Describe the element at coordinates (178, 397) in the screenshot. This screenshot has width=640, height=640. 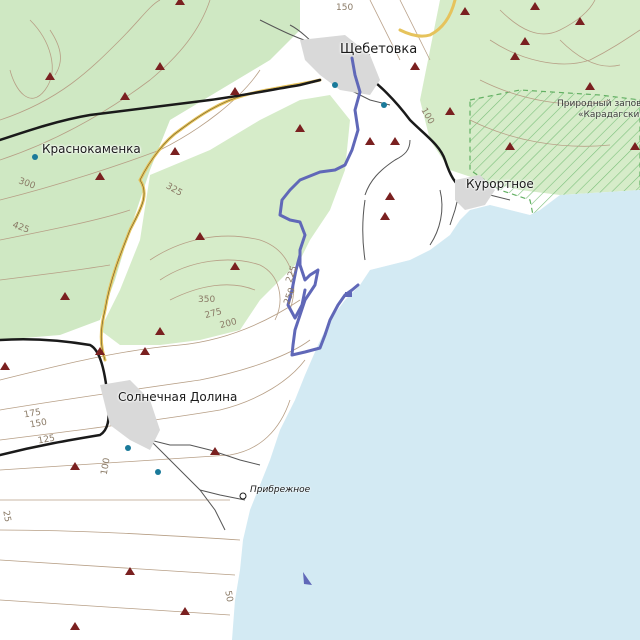
I see `settlement-label-solnechnaya-dolina: Солнечная Долина` at that location.